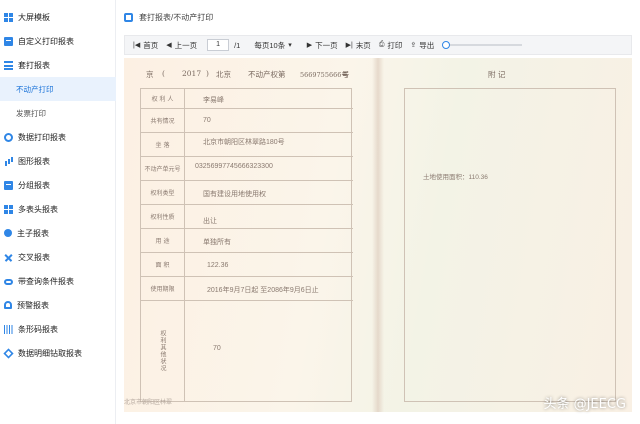  What do you see at coordinates (267, 74) in the screenshot?
I see `header-title: 不动产权第` at bounding box center [267, 74].